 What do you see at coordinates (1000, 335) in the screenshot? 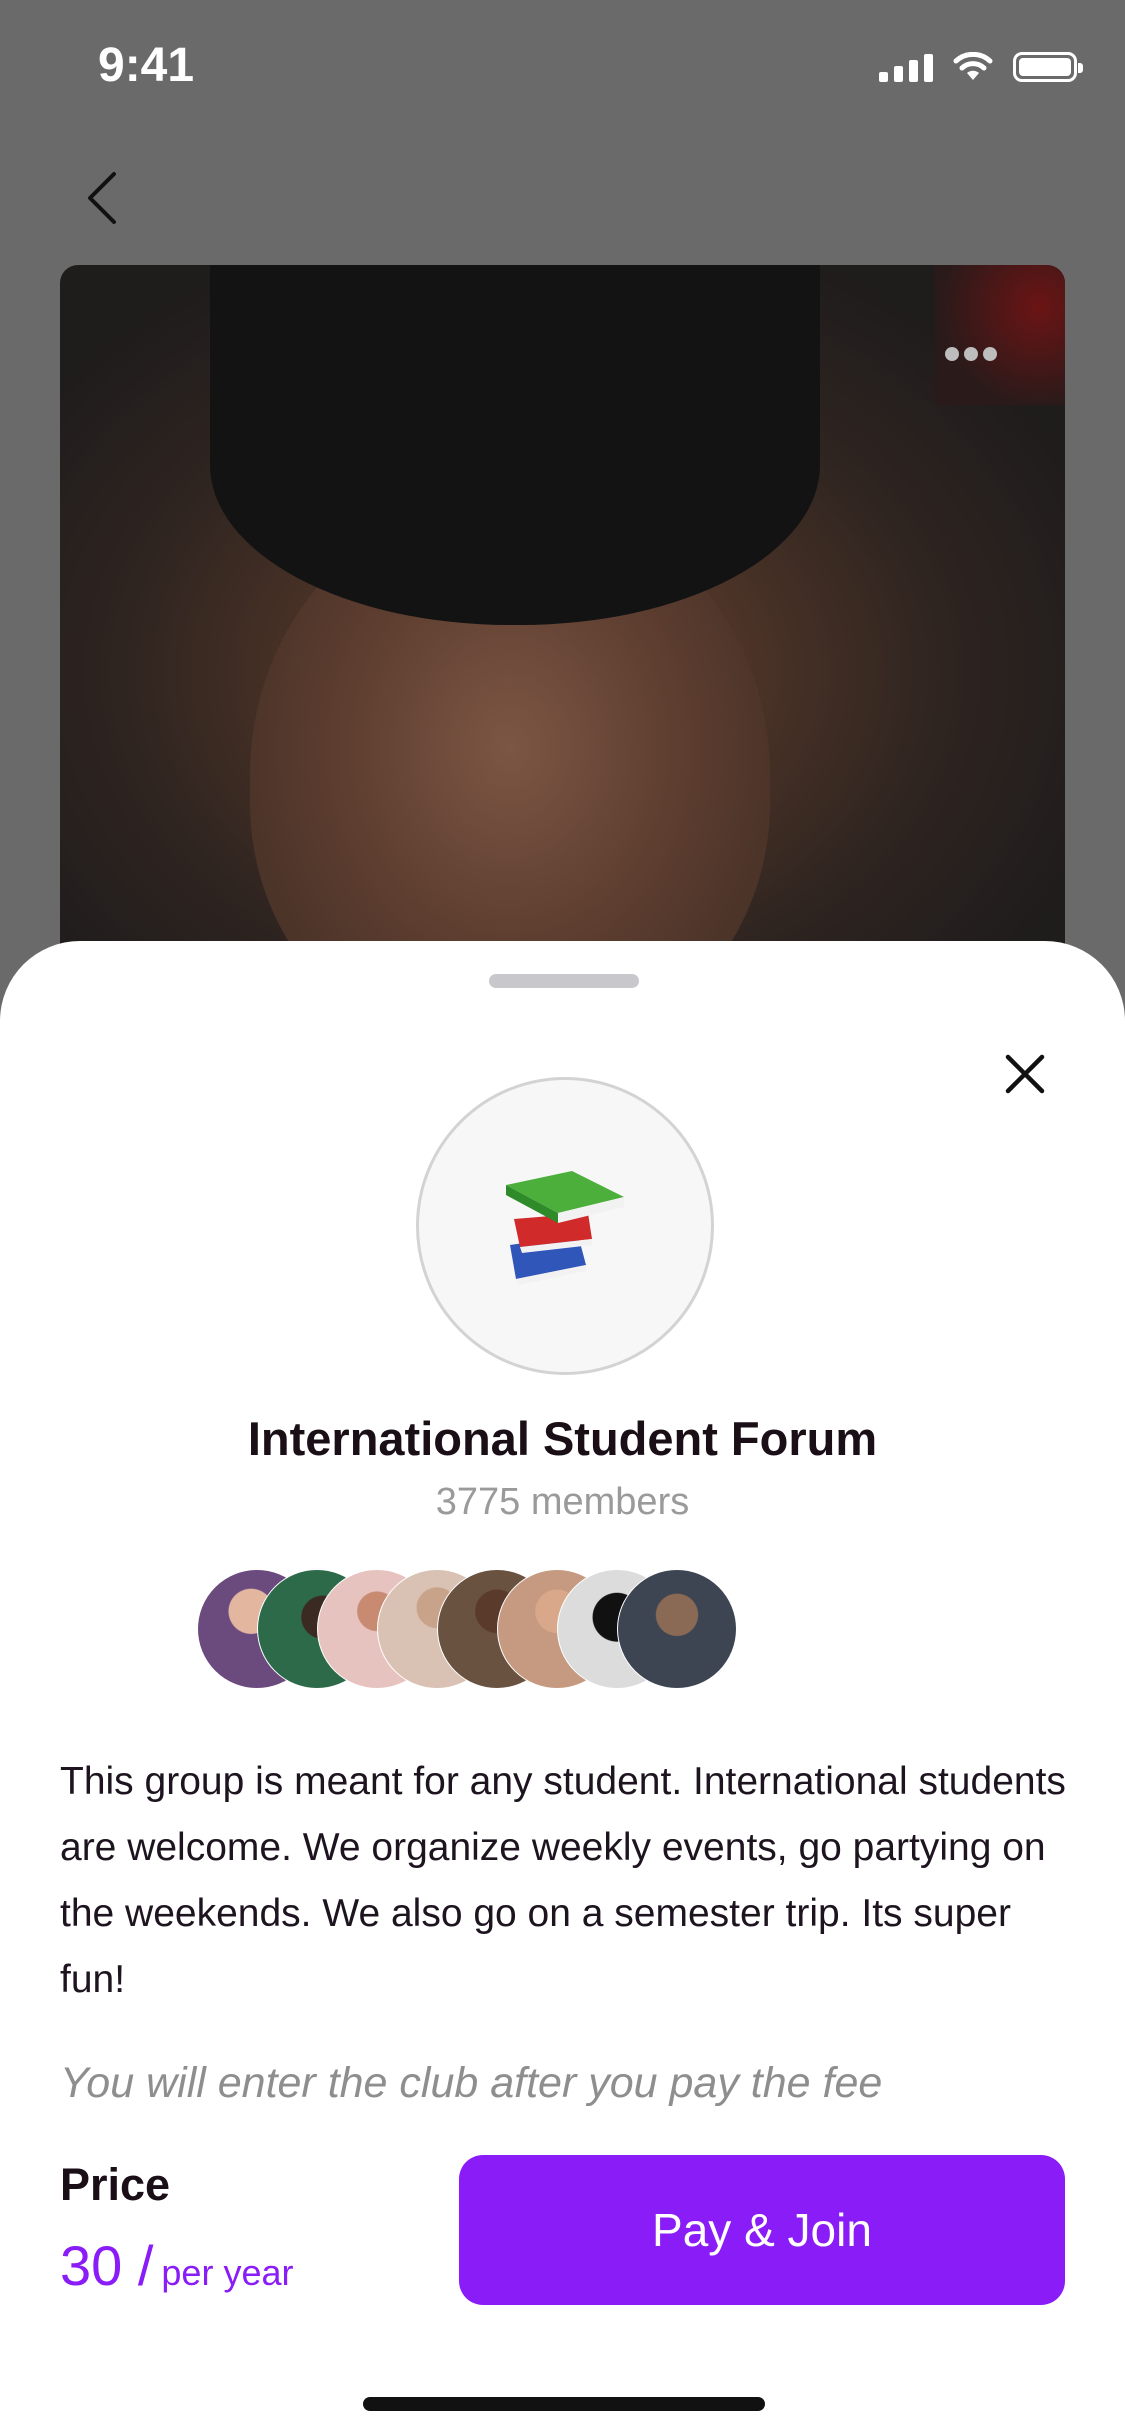
I see `cover-photo-background` at bounding box center [1000, 335].